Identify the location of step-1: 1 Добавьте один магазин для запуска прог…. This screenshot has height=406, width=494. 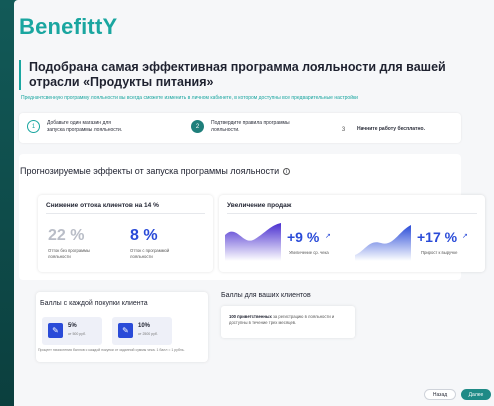
(77, 126).